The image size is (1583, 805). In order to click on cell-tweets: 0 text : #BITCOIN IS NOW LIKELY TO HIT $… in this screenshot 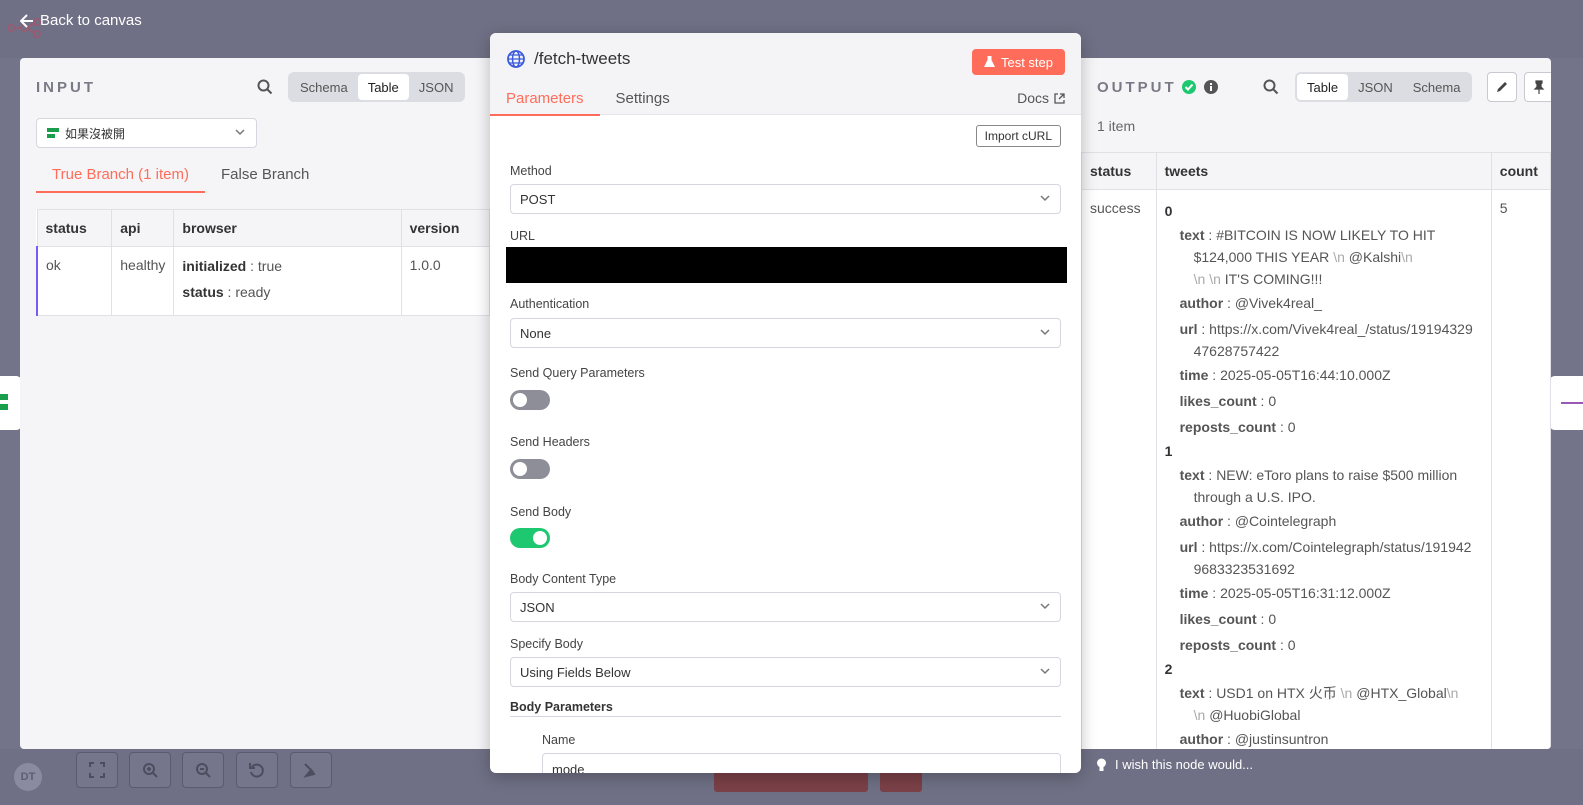, I will do `click(1323, 469)`.